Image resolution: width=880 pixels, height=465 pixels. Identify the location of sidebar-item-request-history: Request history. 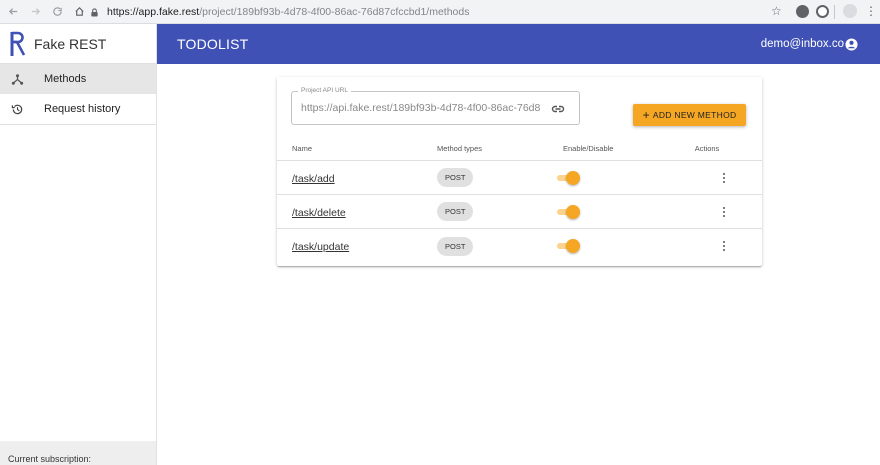
(78, 109).